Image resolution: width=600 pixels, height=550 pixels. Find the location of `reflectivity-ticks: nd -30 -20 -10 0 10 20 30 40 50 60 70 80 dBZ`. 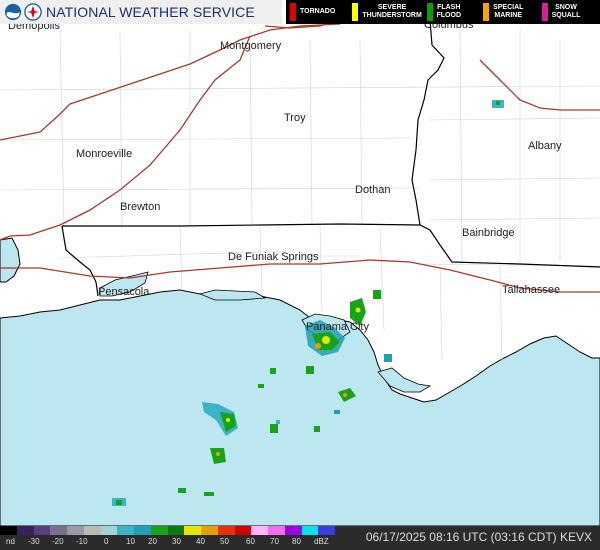

reflectivity-ticks: nd -30 -20 -10 0 10 20 30 40 50 60 70 80 dBZ is located at coordinates (167, 543).